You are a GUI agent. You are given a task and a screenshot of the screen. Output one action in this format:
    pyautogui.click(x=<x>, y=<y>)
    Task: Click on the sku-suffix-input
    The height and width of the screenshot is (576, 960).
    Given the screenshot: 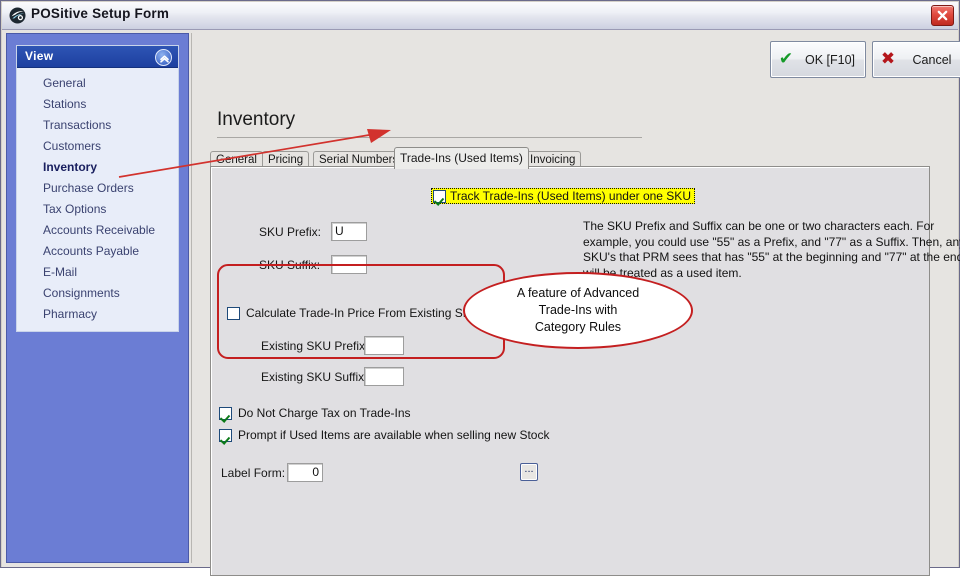 What is the action you would take?
    pyautogui.click(x=349, y=264)
    